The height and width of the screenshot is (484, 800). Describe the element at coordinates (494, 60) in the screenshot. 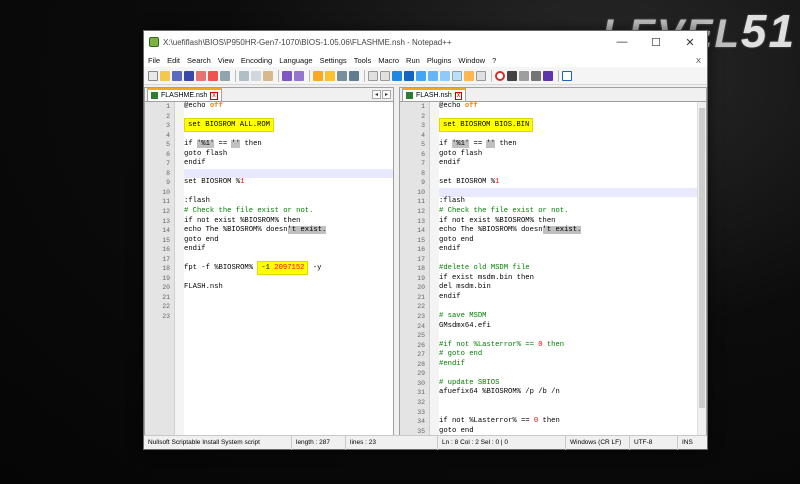

I see `menu-help: ?` at that location.